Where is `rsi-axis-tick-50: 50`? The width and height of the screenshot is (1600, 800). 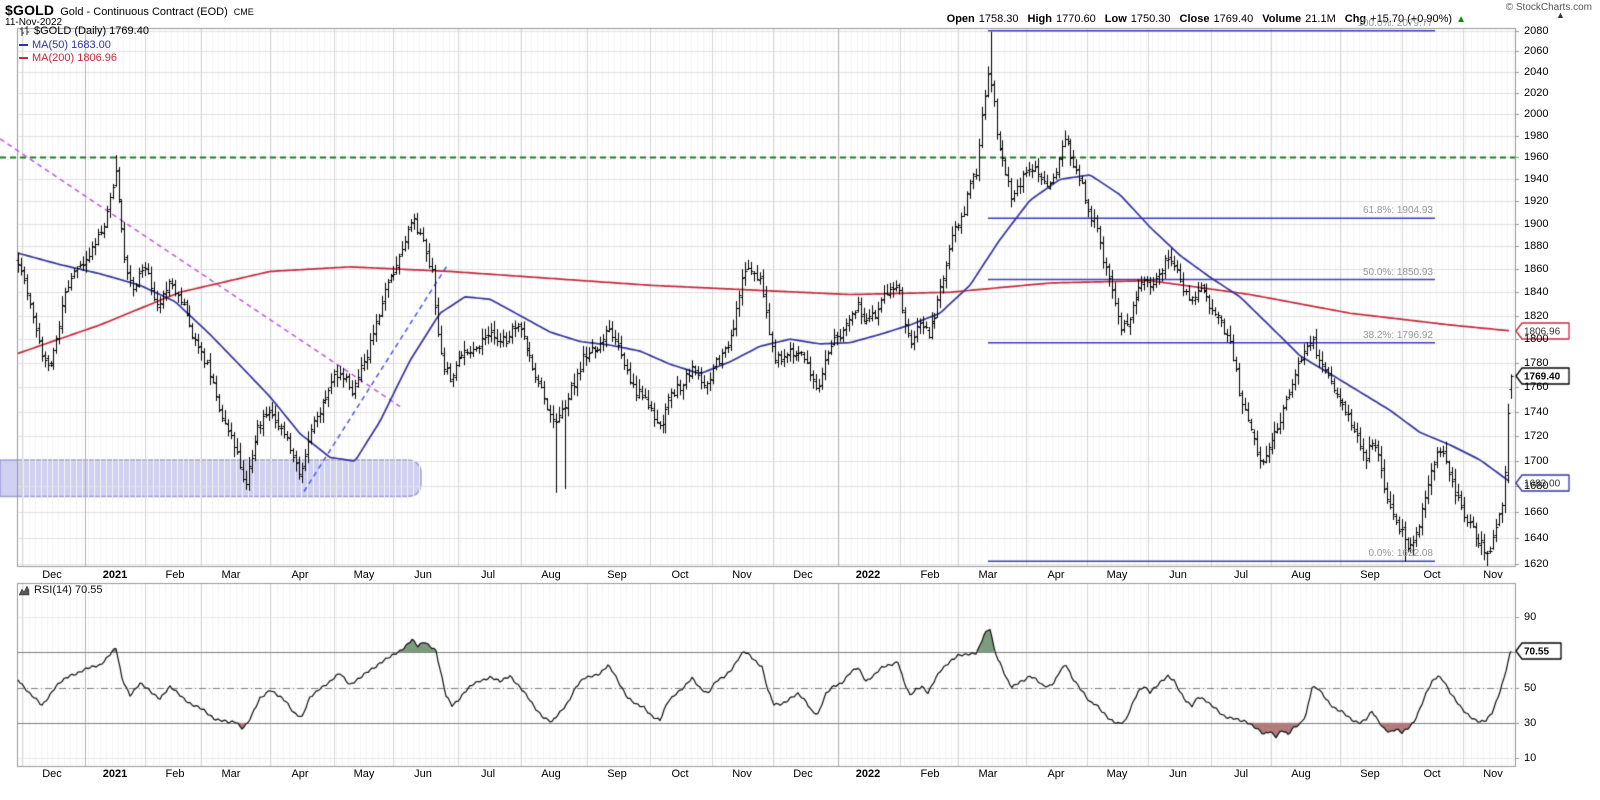 rsi-axis-tick-50: 50 is located at coordinates (1530, 688).